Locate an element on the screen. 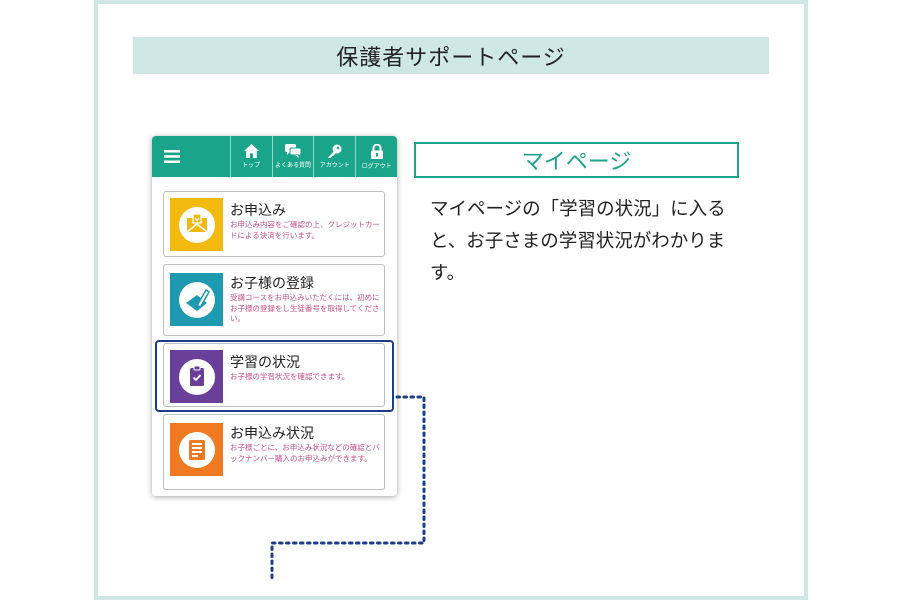 The height and width of the screenshot is (600, 900). mypage-heading: マイページ is located at coordinates (576, 160).